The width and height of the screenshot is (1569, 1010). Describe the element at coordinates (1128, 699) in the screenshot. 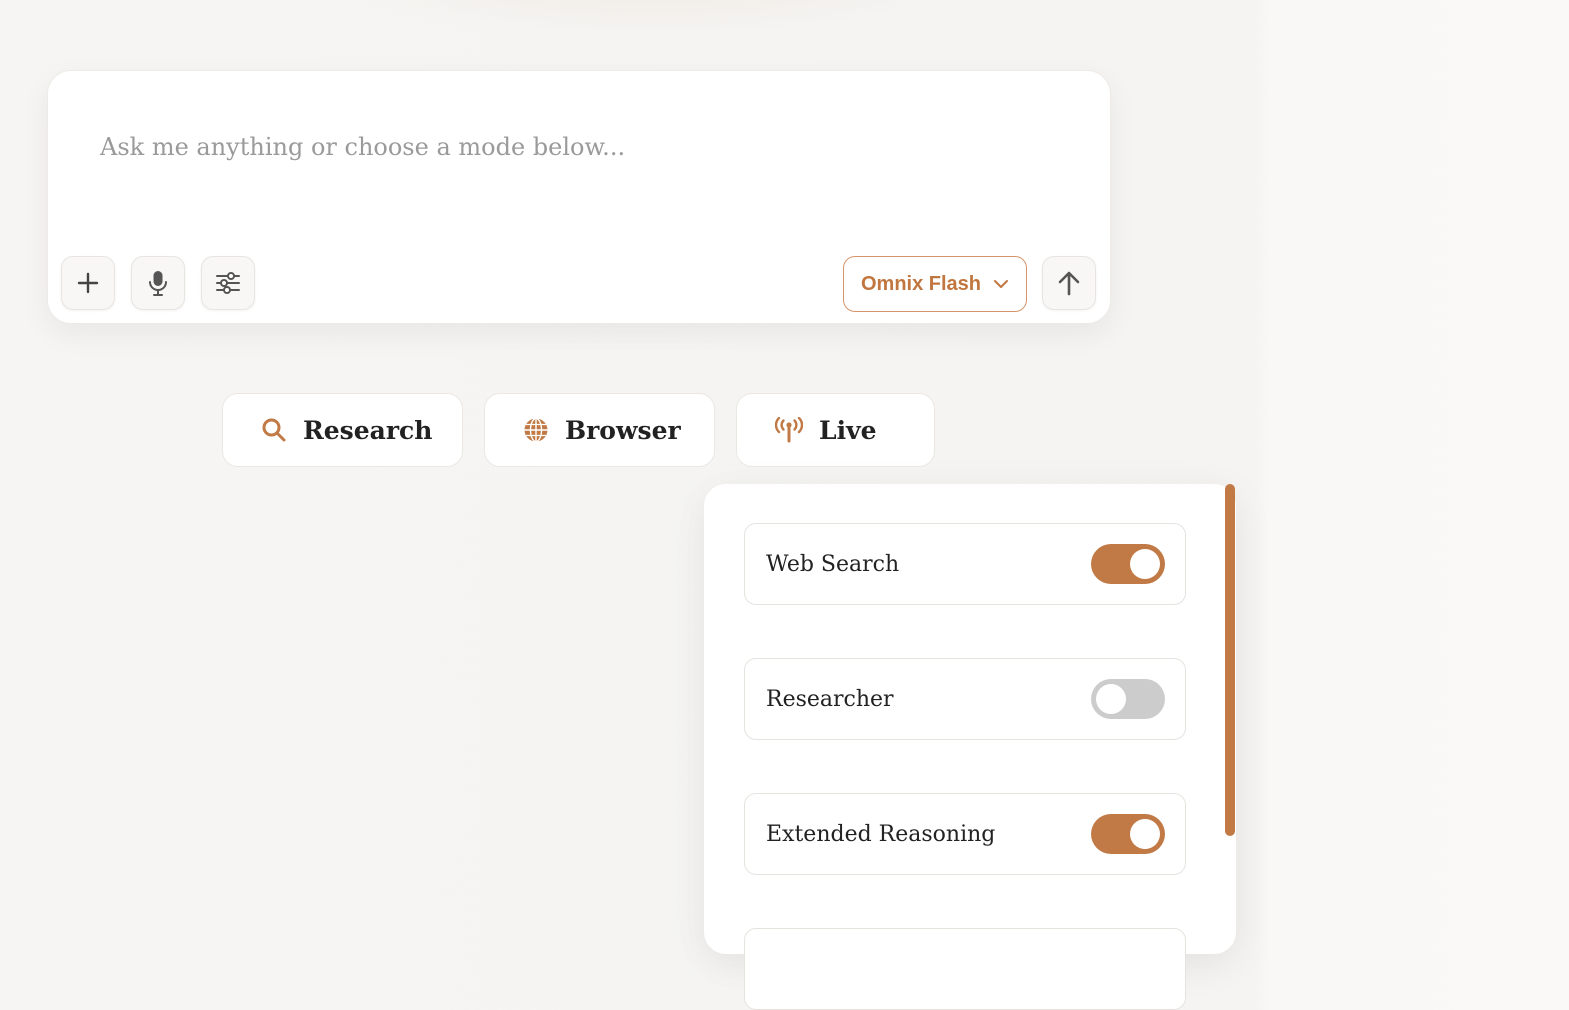

I see `researcher-toggle` at that location.